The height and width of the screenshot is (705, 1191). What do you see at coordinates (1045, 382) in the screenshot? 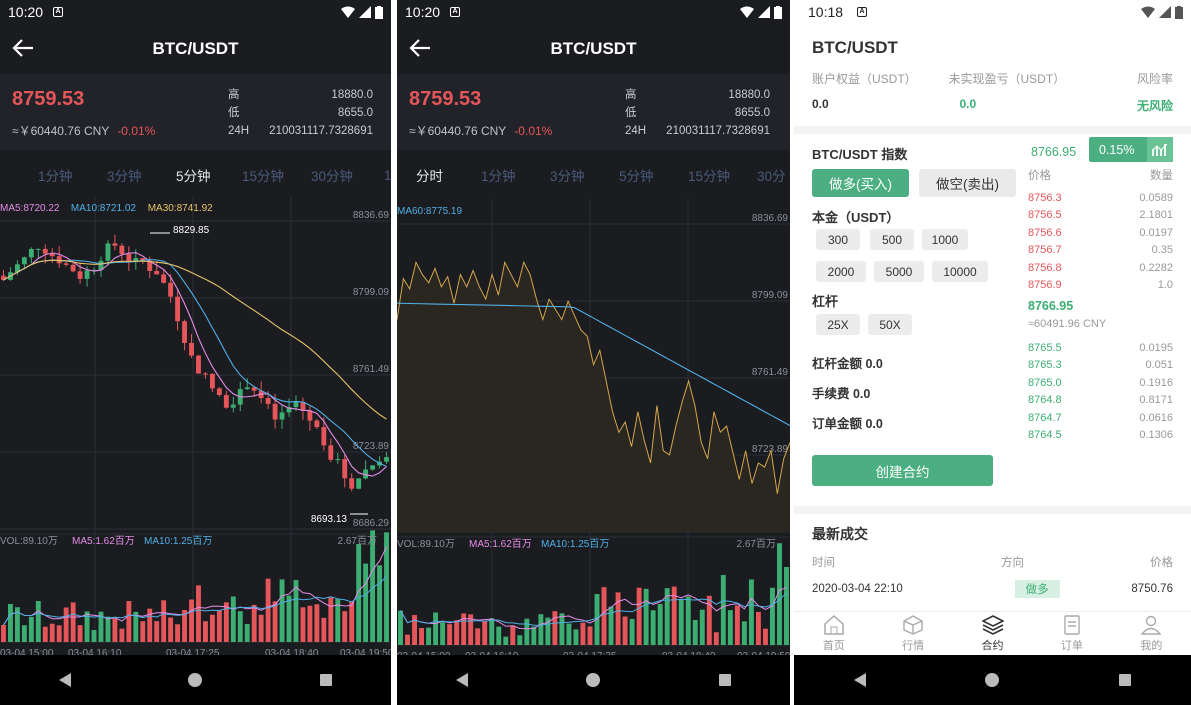
I see `orderbook-price: 8765.0` at bounding box center [1045, 382].